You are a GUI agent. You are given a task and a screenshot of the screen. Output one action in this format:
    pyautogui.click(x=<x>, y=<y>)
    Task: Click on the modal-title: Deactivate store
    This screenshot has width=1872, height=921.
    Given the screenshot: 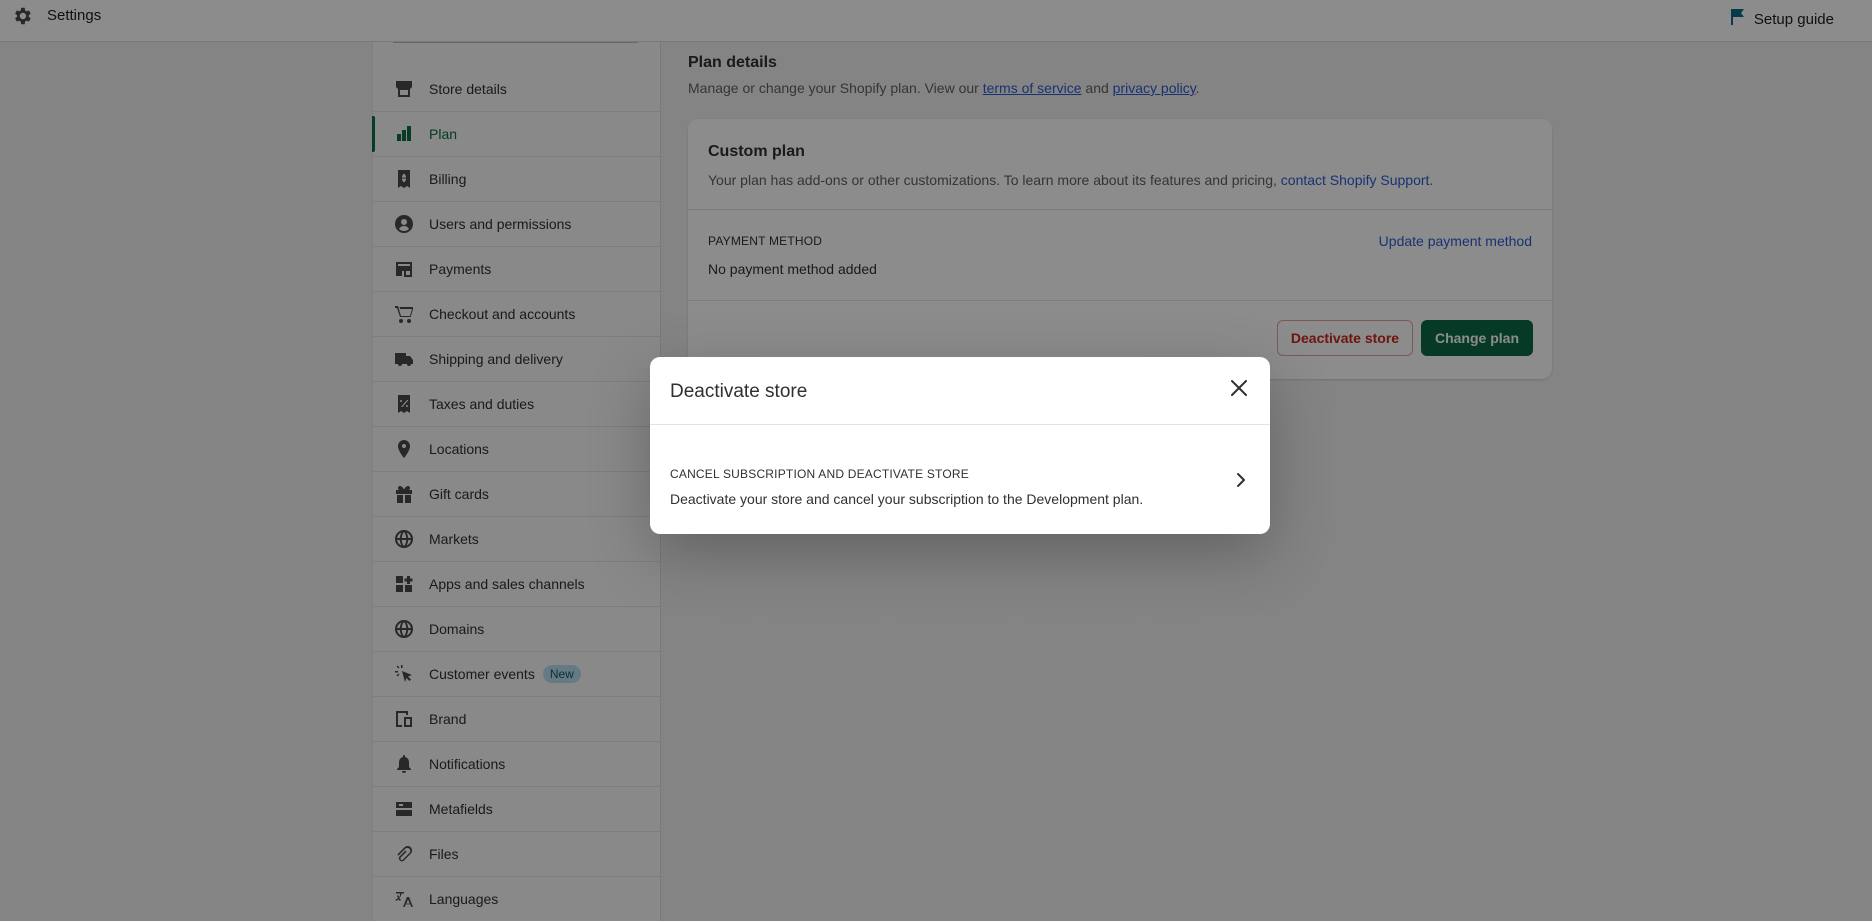 What is the action you would take?
    pyautogui.click(x=739, y=391)
    